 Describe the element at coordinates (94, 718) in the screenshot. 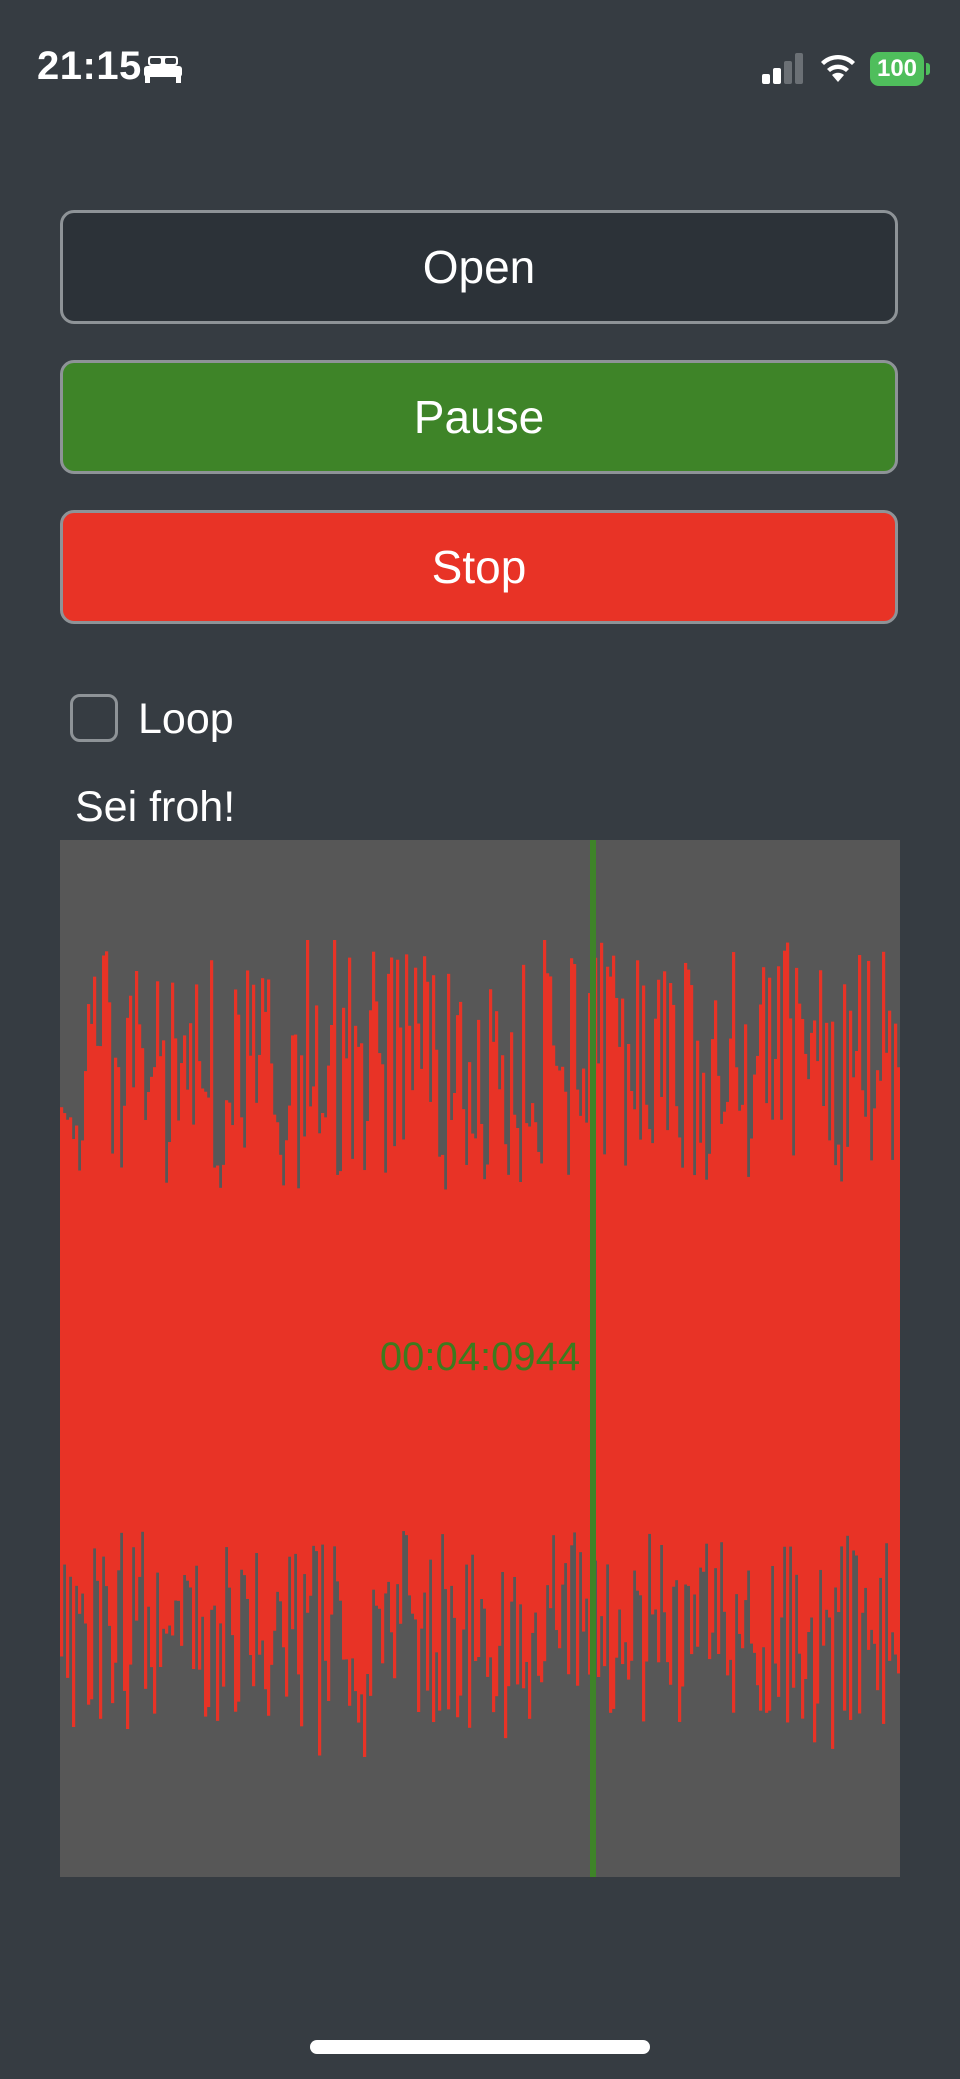

I see `loop-checkbox` at that location.